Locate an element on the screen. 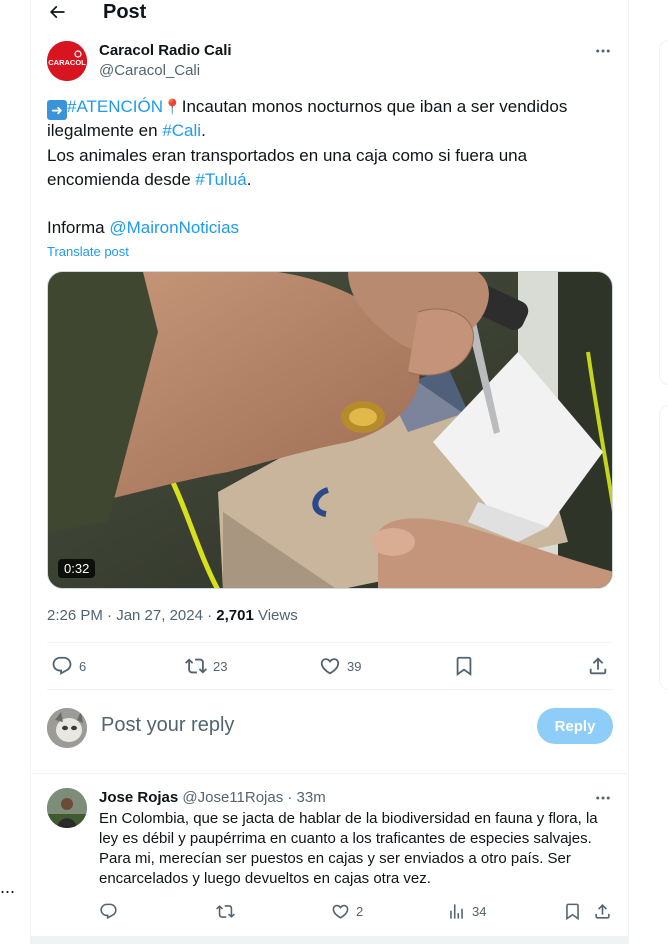 This screenshot has height=944, width=668. comment-author-avatar is located at coordinates (67, 808).